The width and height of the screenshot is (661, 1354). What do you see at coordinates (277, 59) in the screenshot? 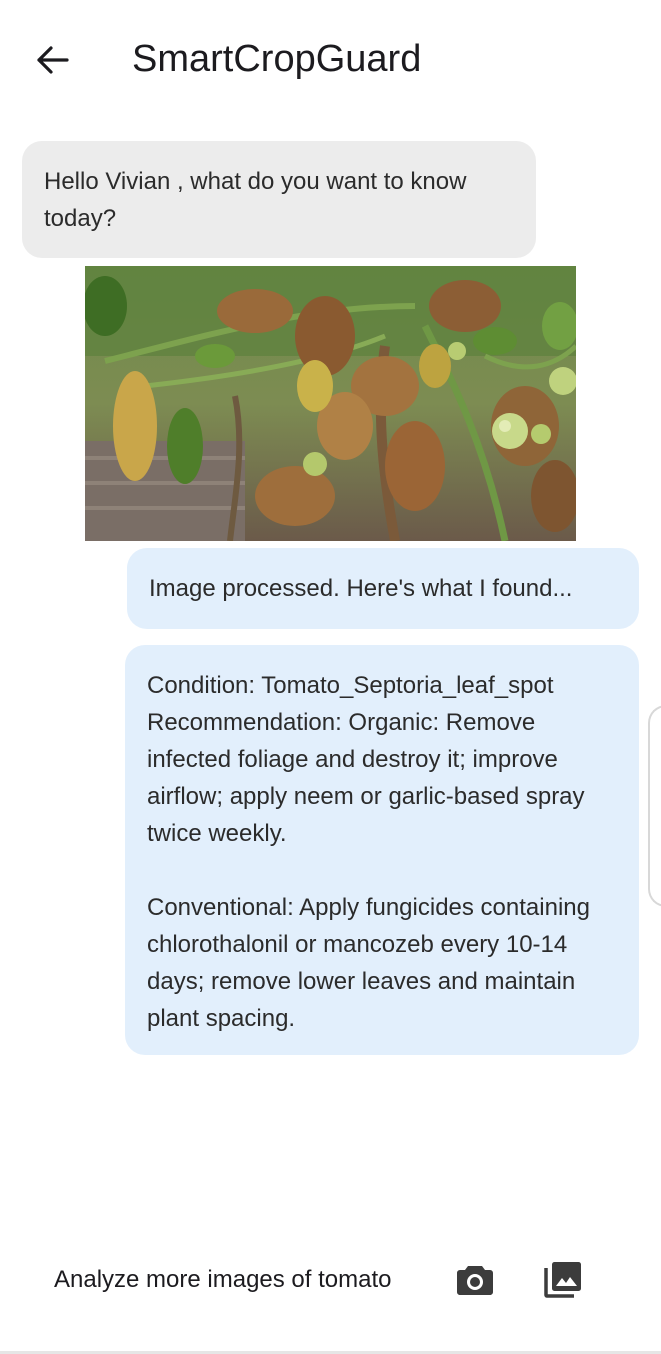
I see `app-title: SmartCropGuard` at bounding box center [277, 59].